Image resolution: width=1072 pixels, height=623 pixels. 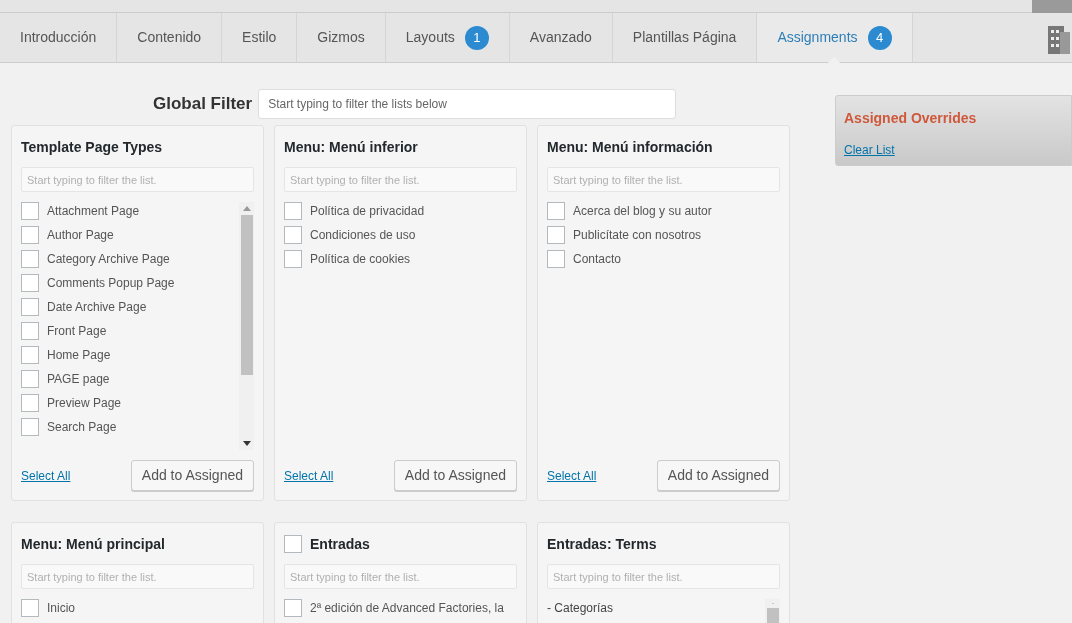 What do you see at coordinates (602, 544) in the screenshot?
I see `panel-title: Entradas: Terms` at bounding box center [602, 544].